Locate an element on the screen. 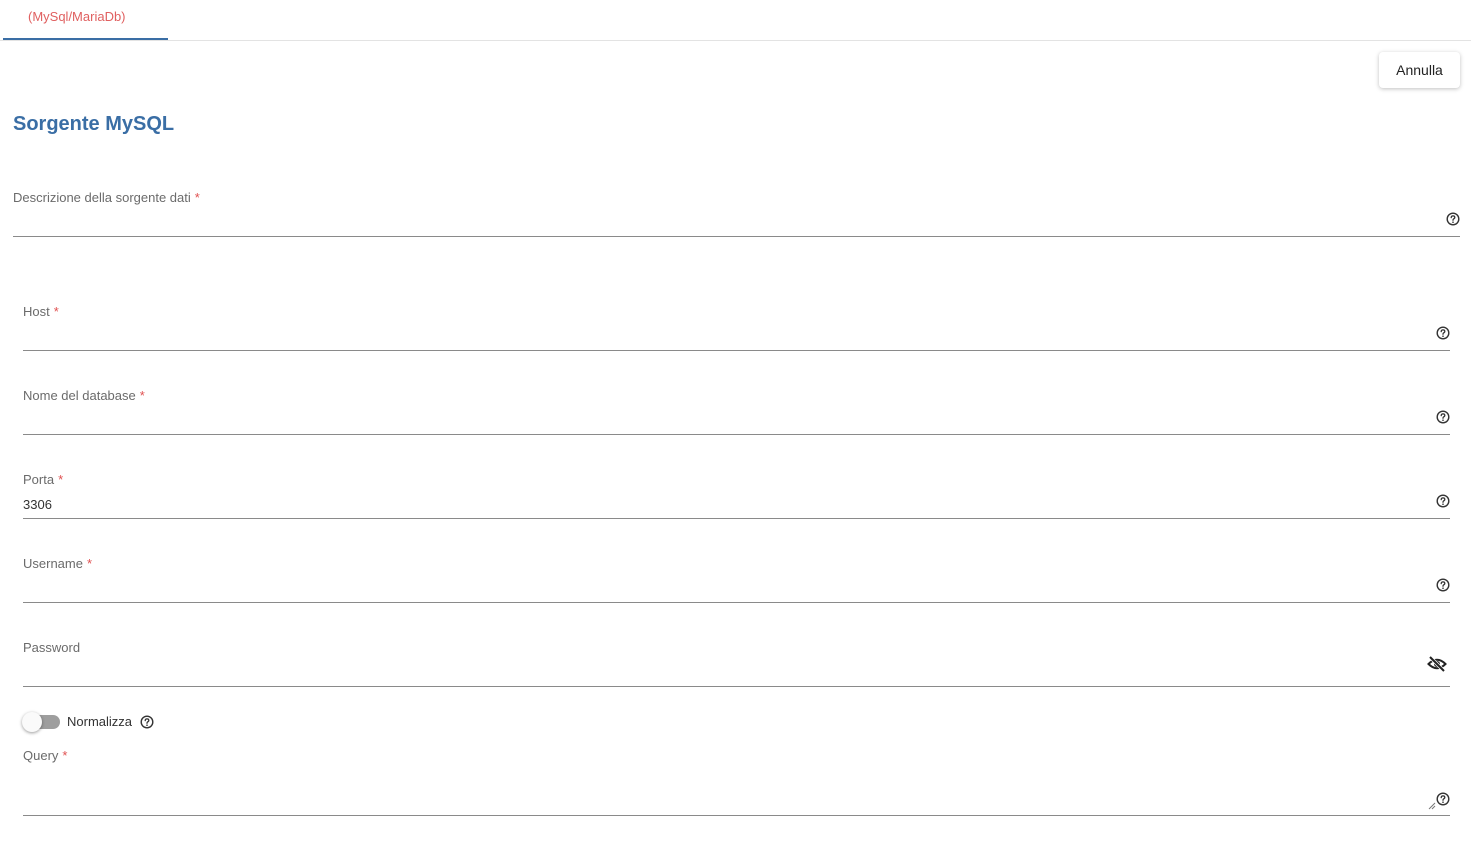 This screenshot has height=842, width=1475. cancel-button: Annulla is located at coordinates (1419, 70).